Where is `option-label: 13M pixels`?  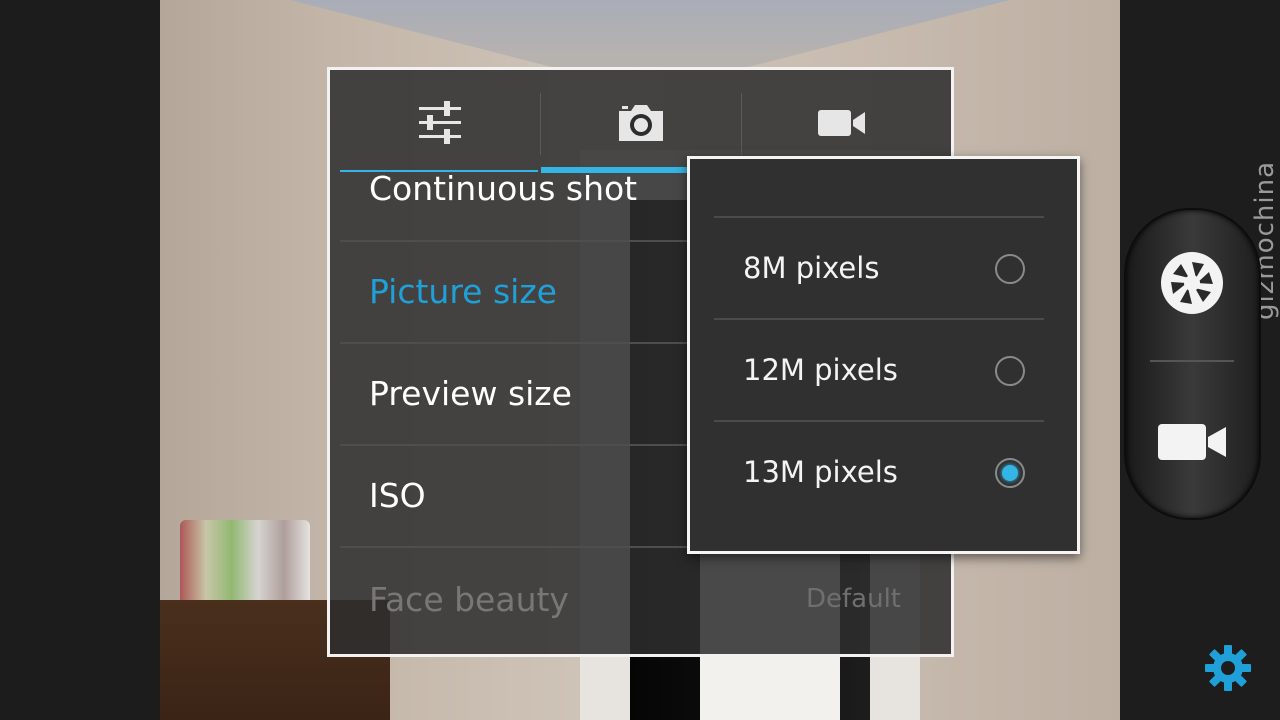
option-label: 13M pixels is located at coordinates (820, 472).